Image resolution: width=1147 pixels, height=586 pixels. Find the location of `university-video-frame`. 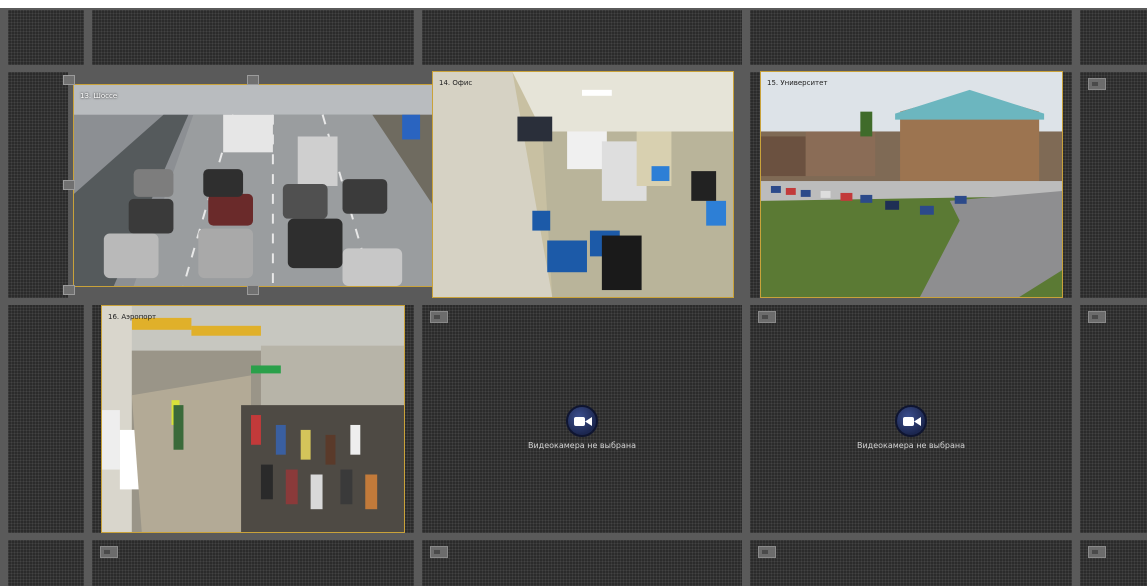

university-video-frame is located at coordinates (911, 184).